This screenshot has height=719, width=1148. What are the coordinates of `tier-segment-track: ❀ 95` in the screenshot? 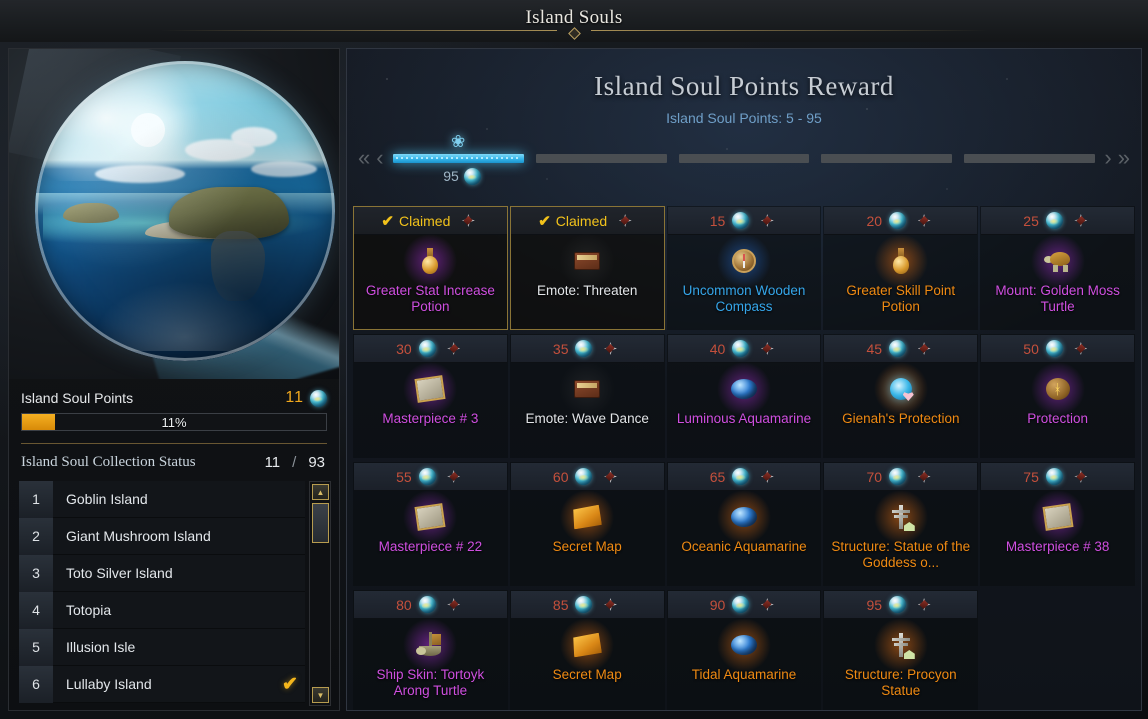 It's located at (744, 158).